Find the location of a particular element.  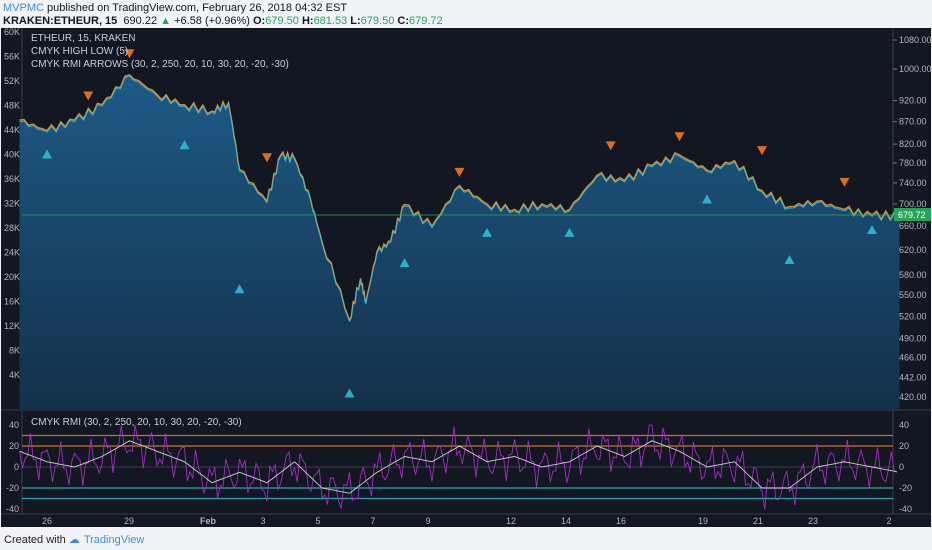

last-price: 690.22 is located at coordinates (140, 21).